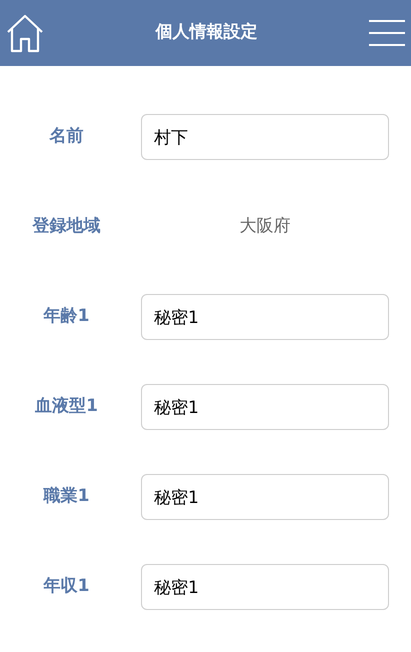 This screenshot has height=652, width=411. What do you see at coordinates (66, 586) in the screenshot?
I see `field-label: 年収1` at bounding box center [66, 586].